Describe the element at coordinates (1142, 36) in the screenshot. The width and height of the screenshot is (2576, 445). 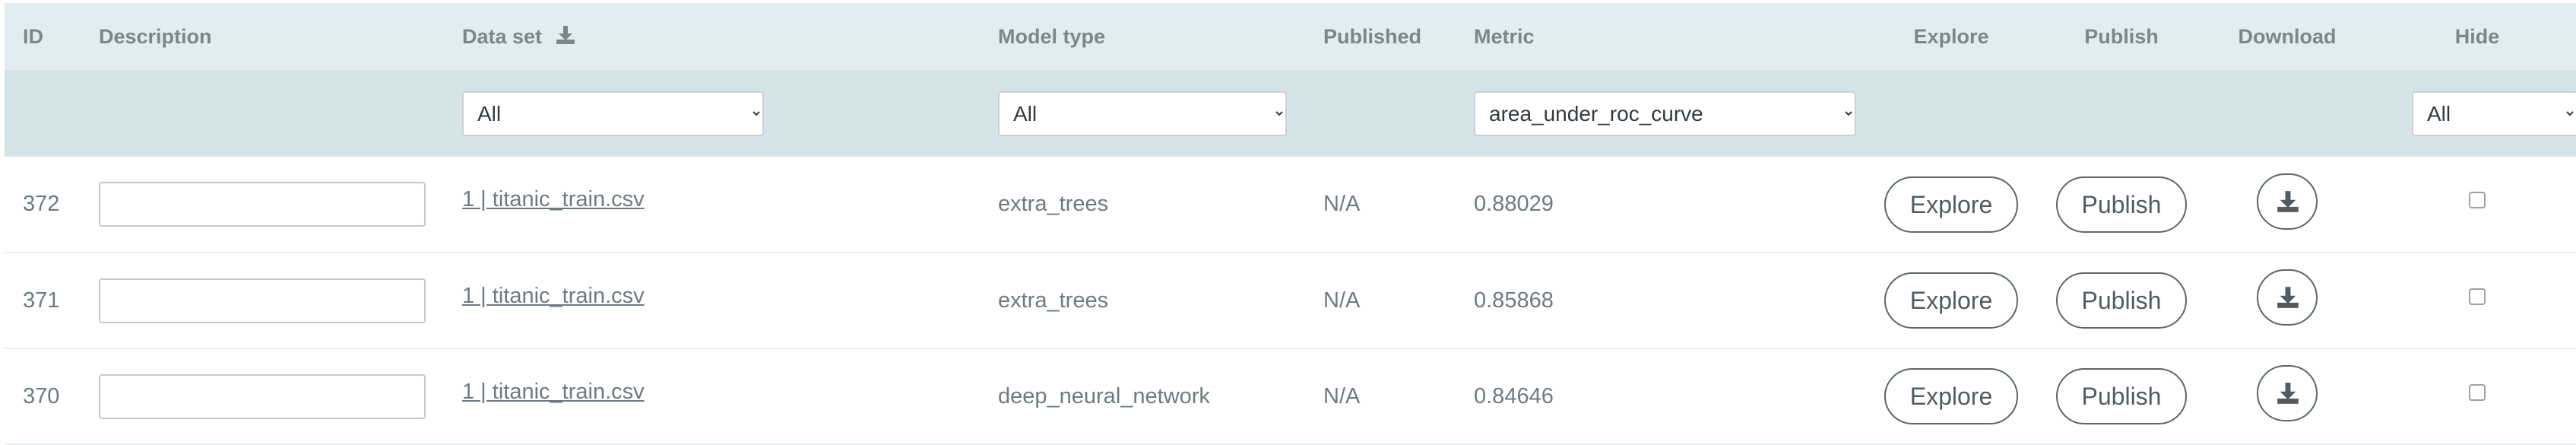
I see `col-header-model-type: Model type` at that location.